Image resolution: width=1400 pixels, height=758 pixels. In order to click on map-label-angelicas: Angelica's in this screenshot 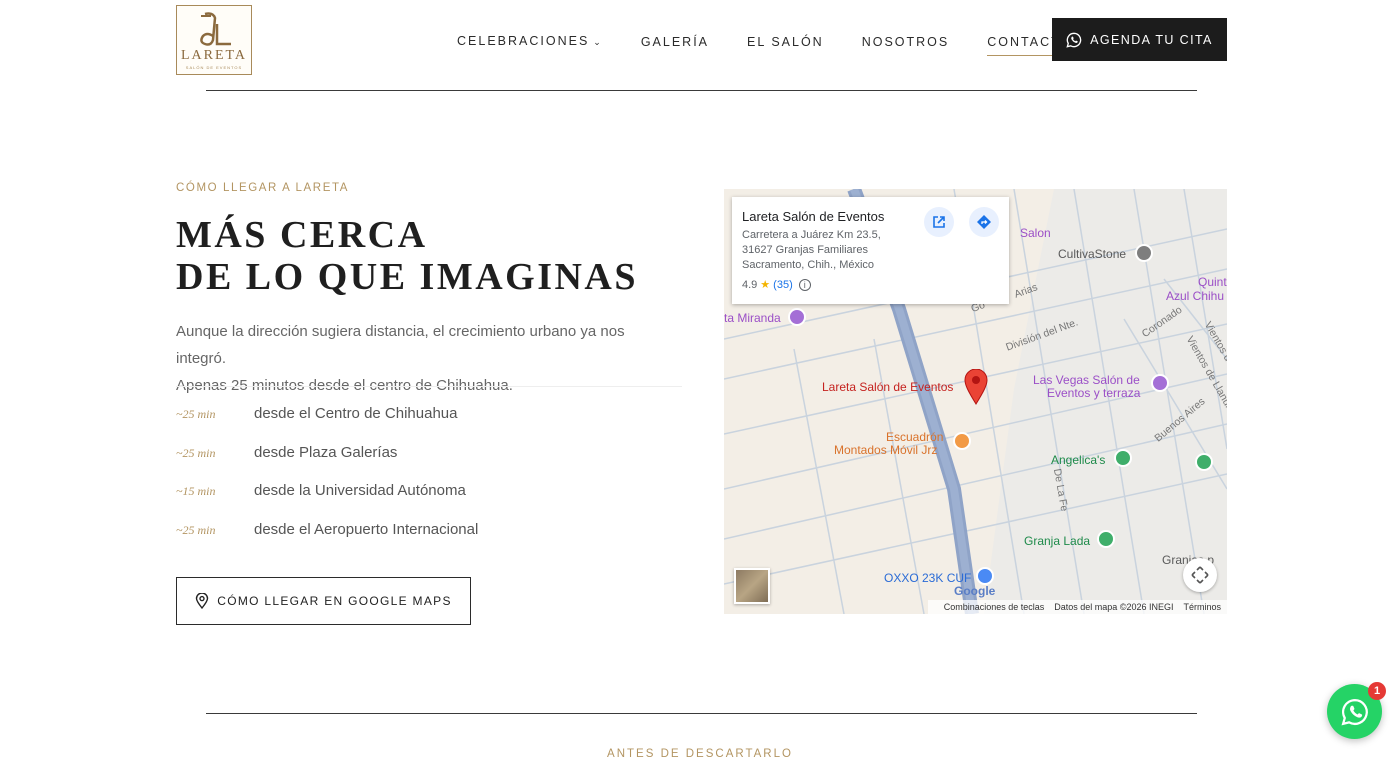, I will do `click(1078, 460)`.